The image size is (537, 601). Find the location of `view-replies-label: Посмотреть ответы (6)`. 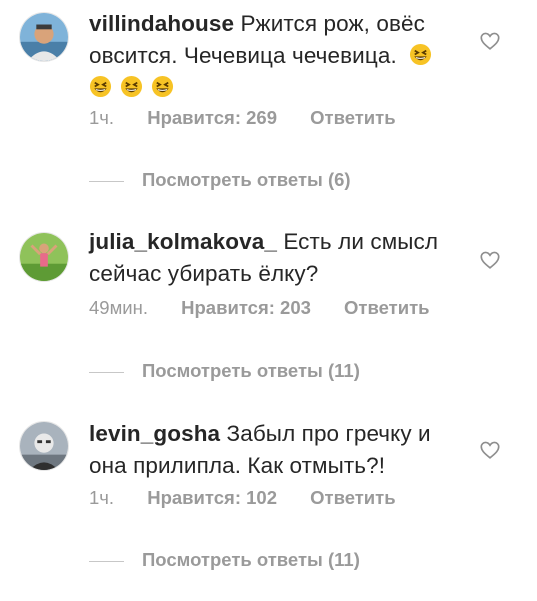

view-replies-label: Посмотреть ответы (6) is located at coordinates (246, 179).